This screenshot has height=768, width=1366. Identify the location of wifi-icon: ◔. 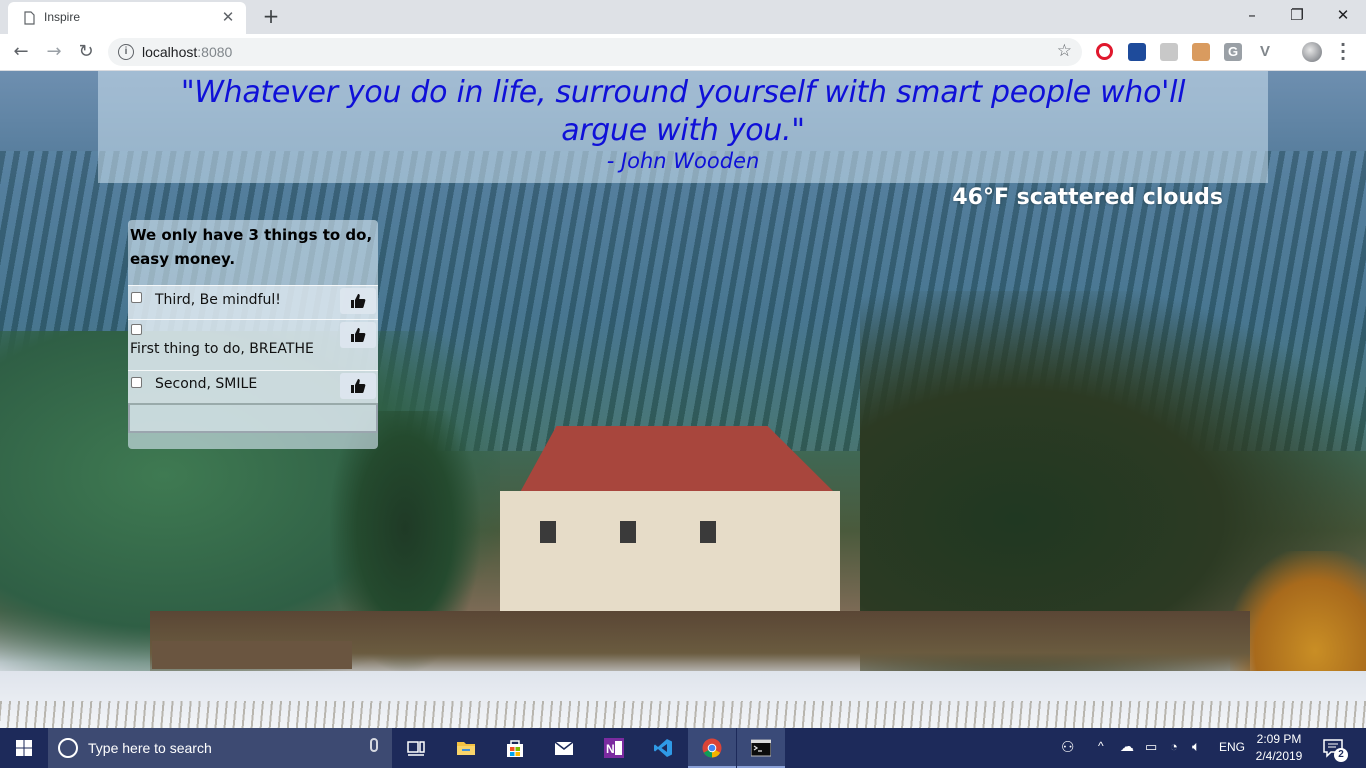
(1174, 746).